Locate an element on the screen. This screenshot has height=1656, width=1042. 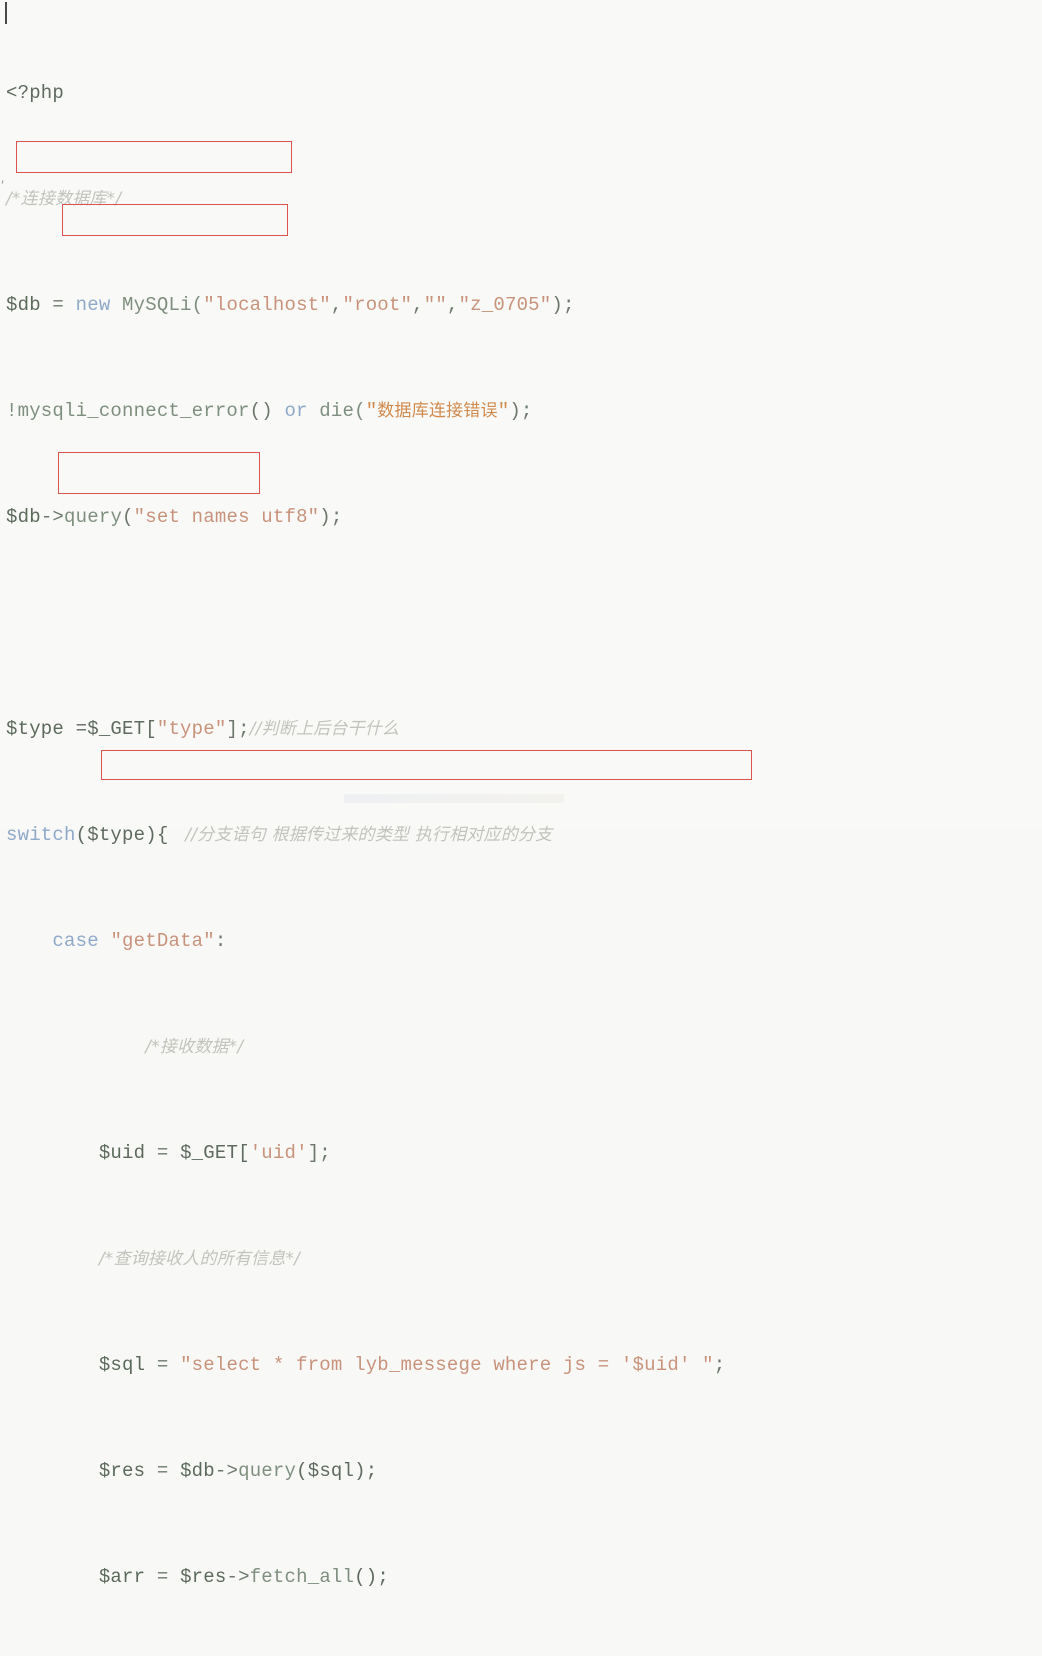
token-string-set-names: "set names utf8" is located at coordinates (226, 516).